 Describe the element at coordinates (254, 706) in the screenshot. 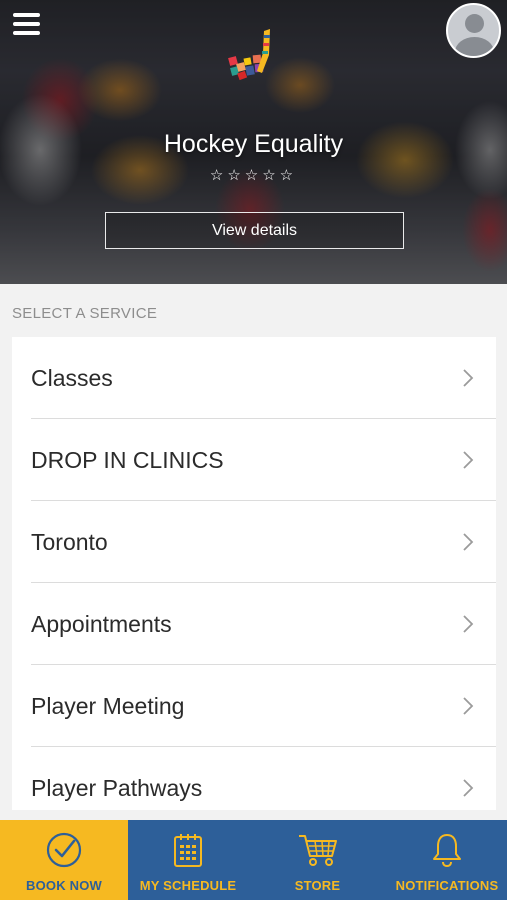

I see `service-item-player-meeting: Player Meeting` at that location.